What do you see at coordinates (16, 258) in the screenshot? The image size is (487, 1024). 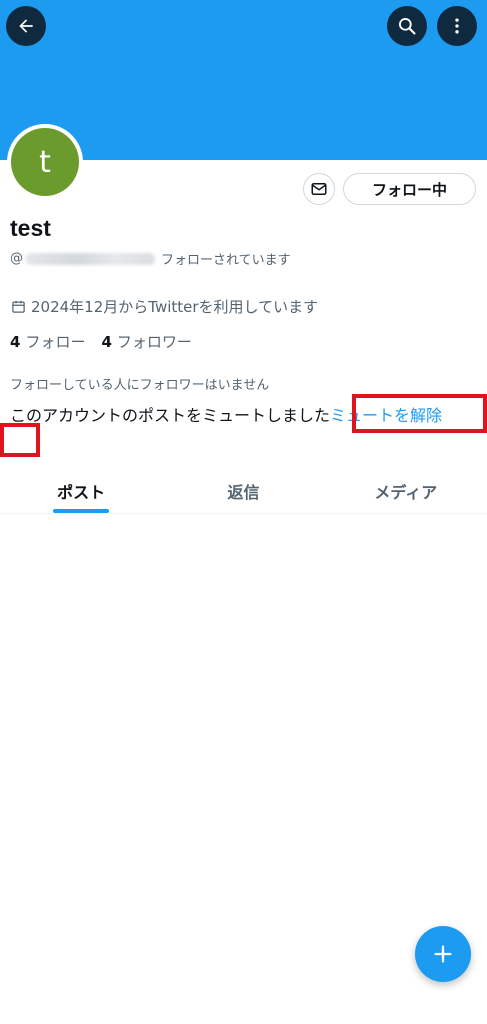 I see `handle-prefix: @` at bounding box center [16, 258].